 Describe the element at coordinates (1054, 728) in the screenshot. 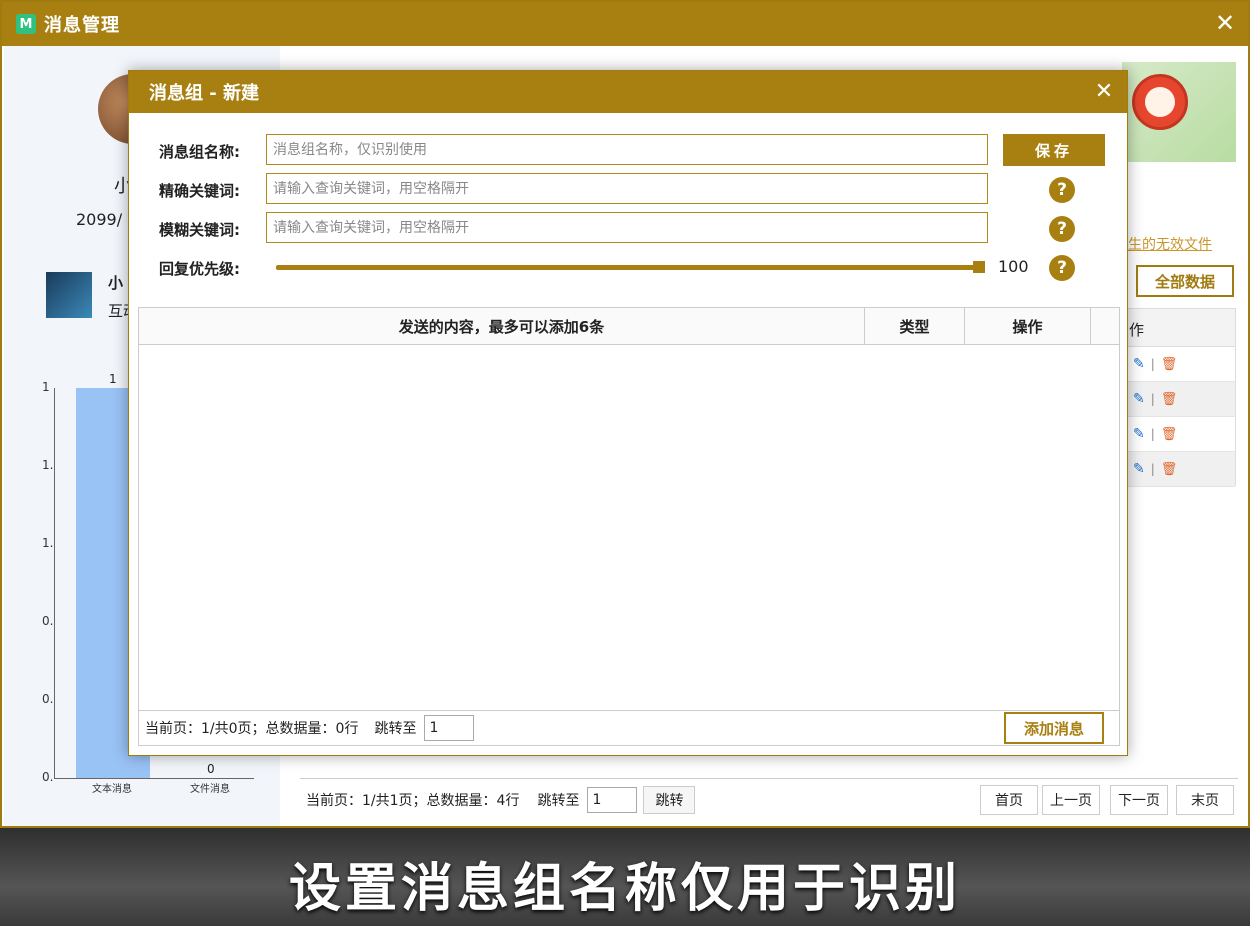

I see `add-message-button: 添加消息` at that location.